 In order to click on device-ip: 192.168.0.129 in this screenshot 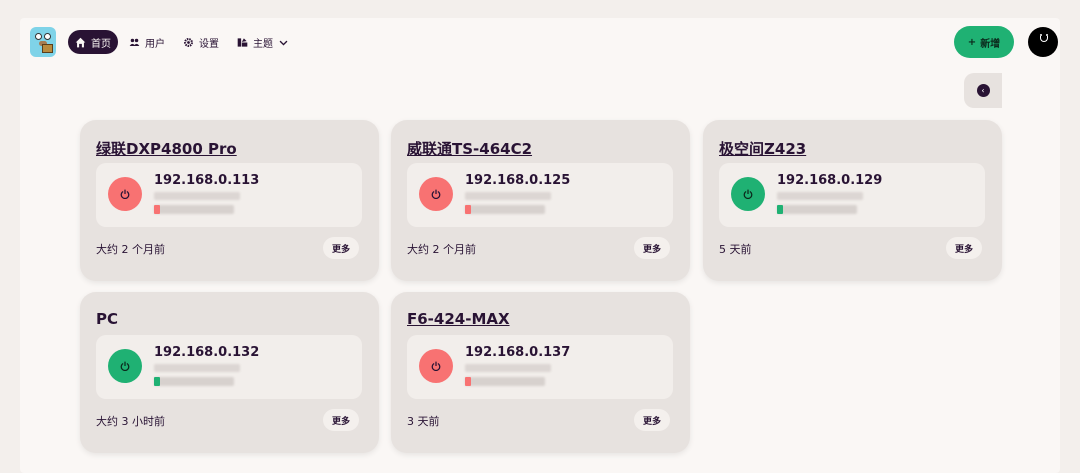, I will do `click(830, 180)`.